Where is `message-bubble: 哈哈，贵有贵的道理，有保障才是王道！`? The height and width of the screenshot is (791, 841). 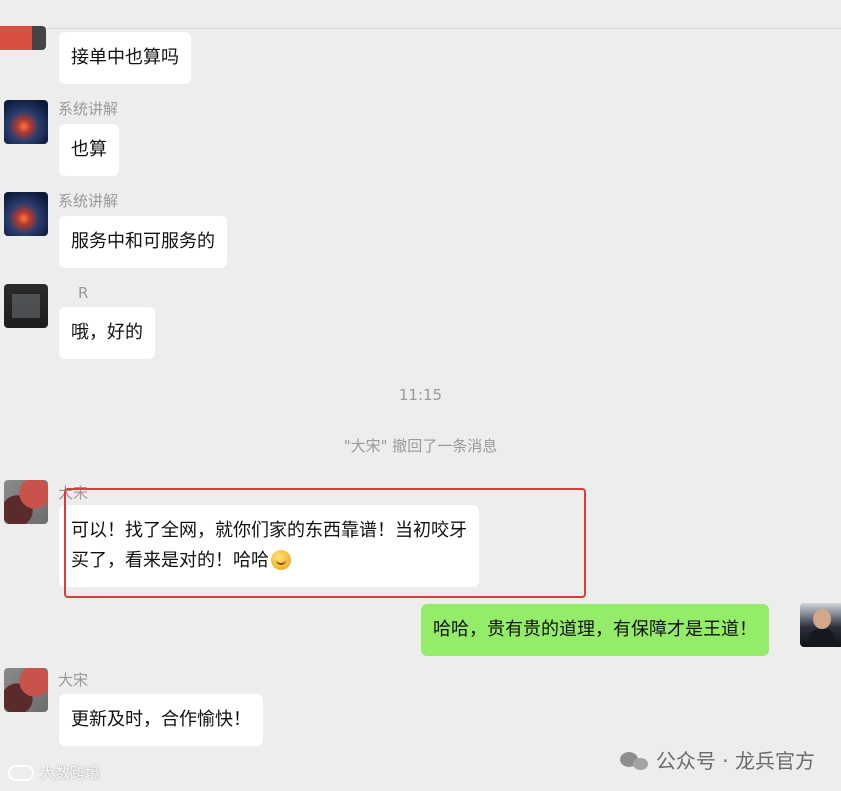
message-bubble: 哈哈，贵有贵的道理，有保障才是王道！ is located at coordinates (595, 630).